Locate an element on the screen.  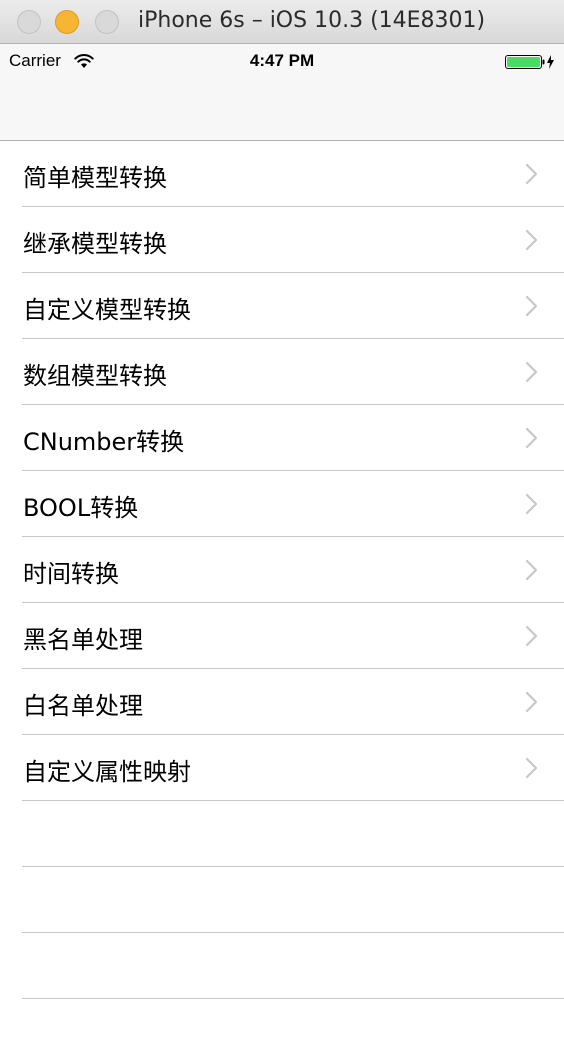
table-row-label: 数组模型转换 is located at coordinates (95, 376).